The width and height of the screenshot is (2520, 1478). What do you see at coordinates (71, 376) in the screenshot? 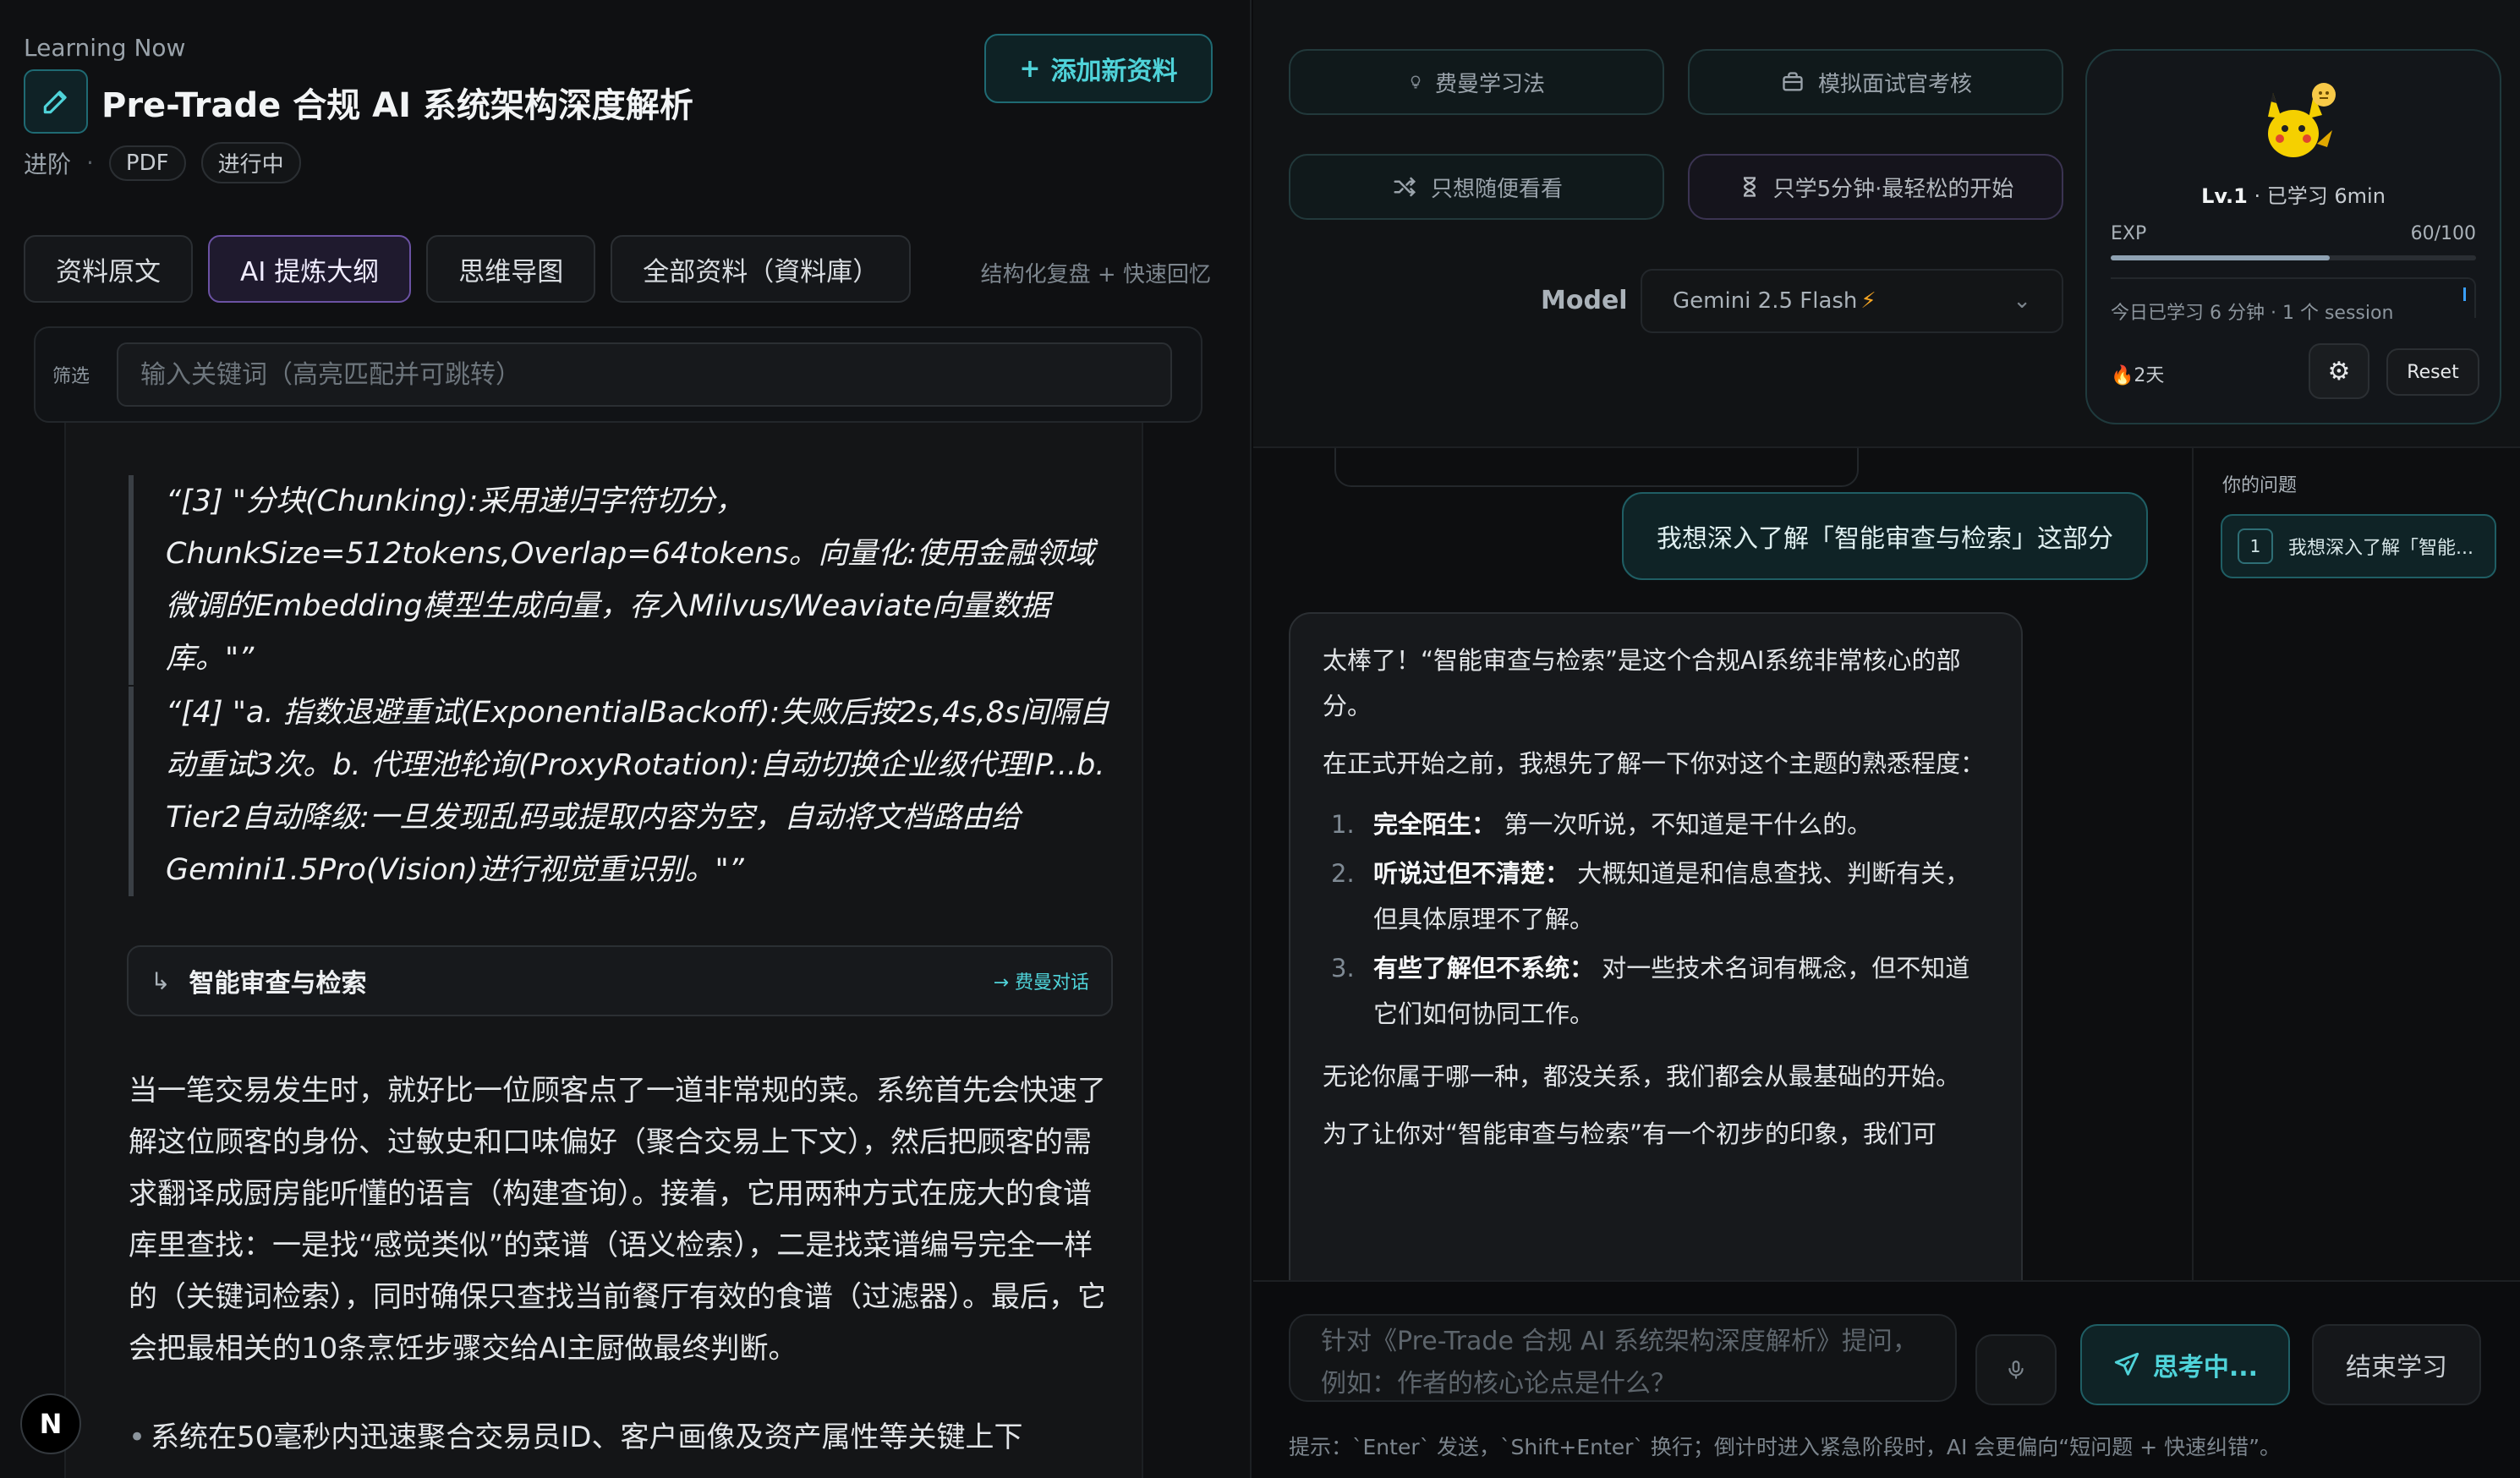
I see `filter-label: 筛选` at bounding box center [71, 376].